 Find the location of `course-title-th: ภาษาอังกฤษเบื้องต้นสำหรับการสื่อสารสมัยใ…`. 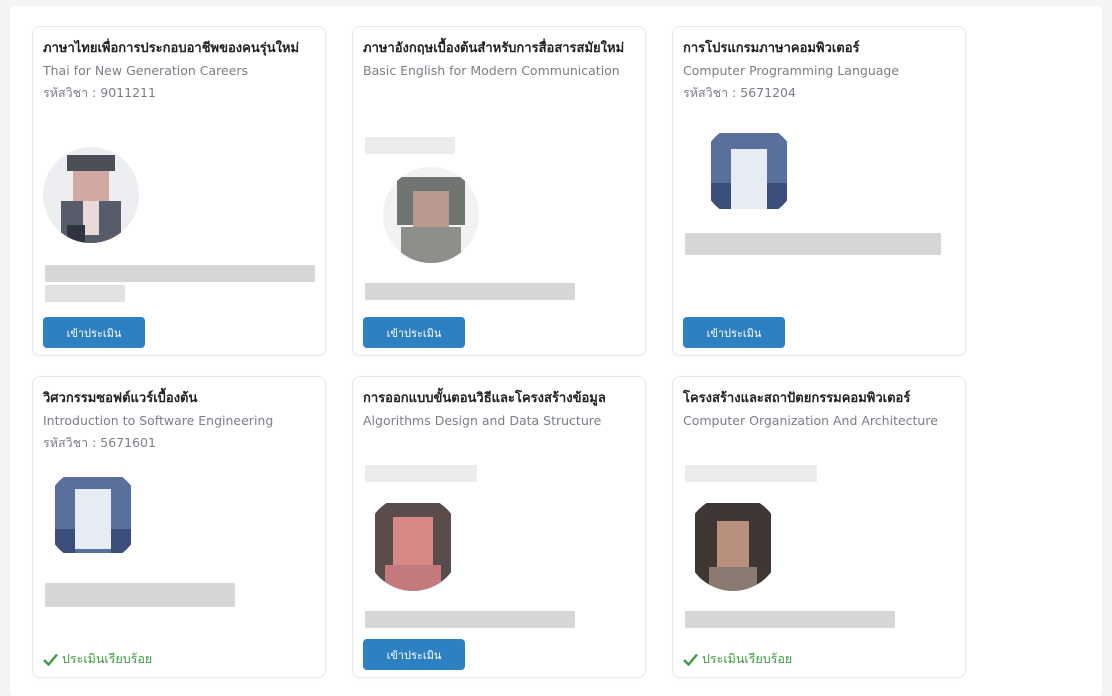

course-title-th: ภาษาอังกฤษเบื้องต้นสำหรับการสื่อสารสมัยใ… is located at coordinates (494, 48).